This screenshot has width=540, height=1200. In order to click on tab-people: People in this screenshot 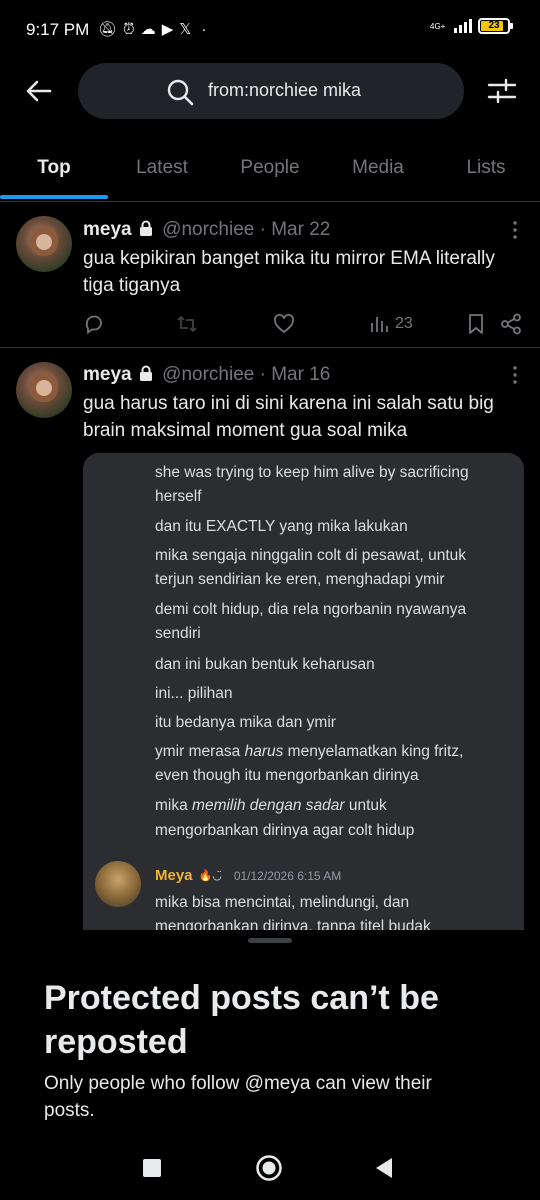, I will do `click(270, 170)`.